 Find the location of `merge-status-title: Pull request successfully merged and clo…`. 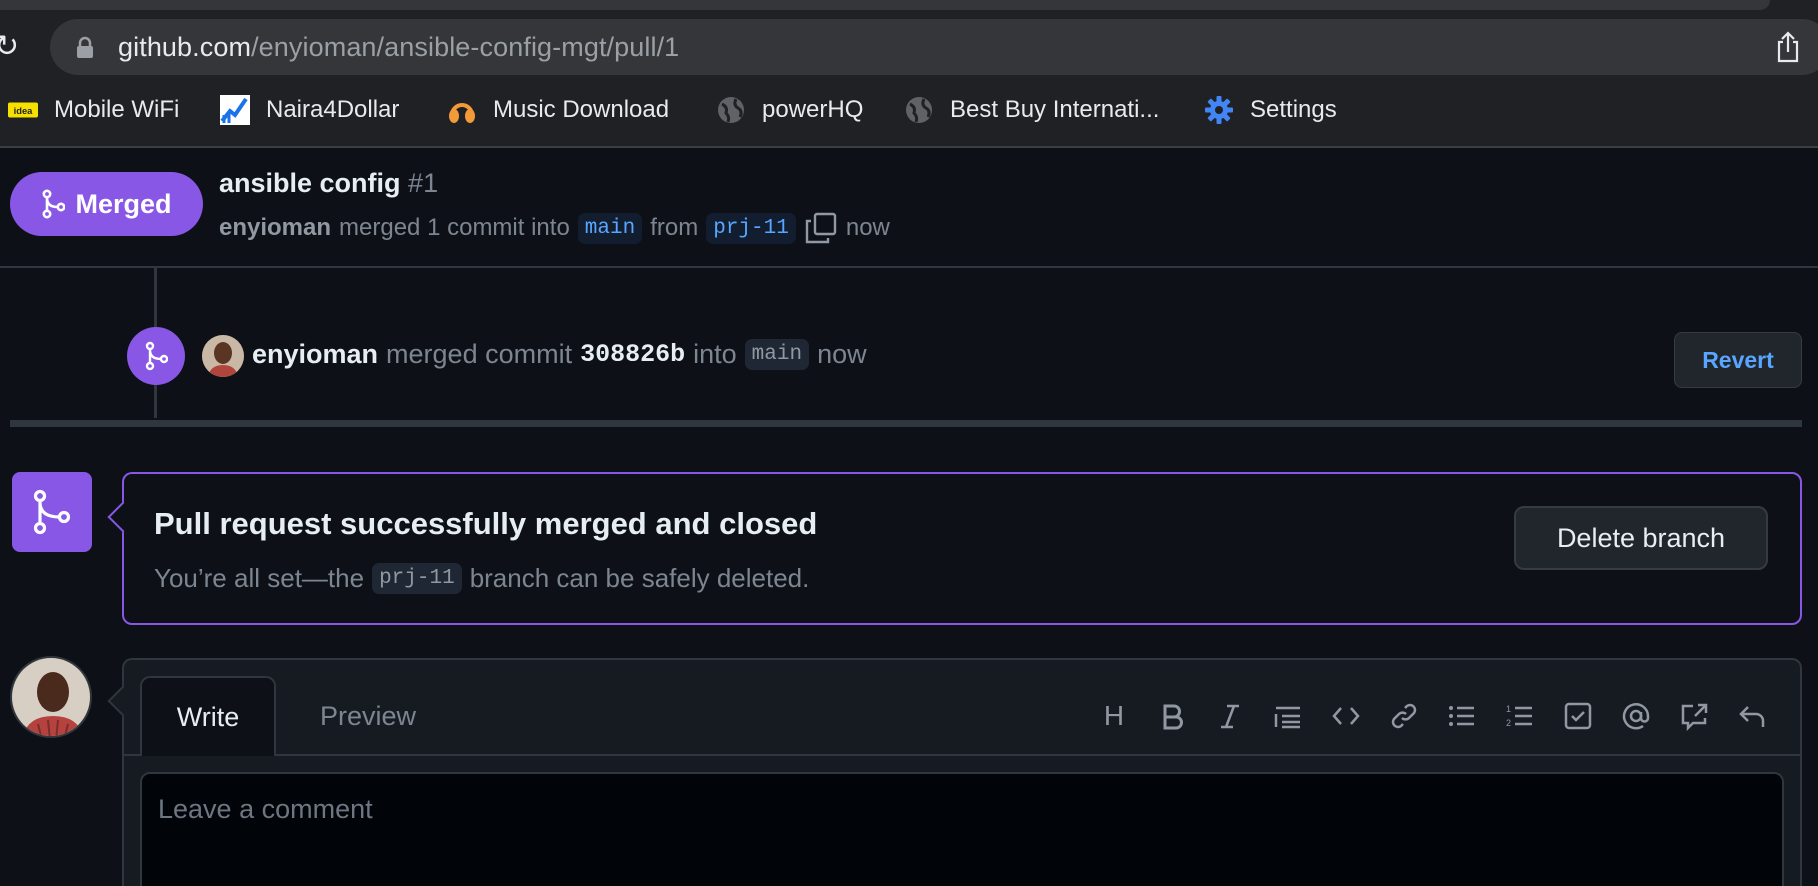

merge-status-title: Pull request successfully merged and clo… is located at coordinates (486, 523).